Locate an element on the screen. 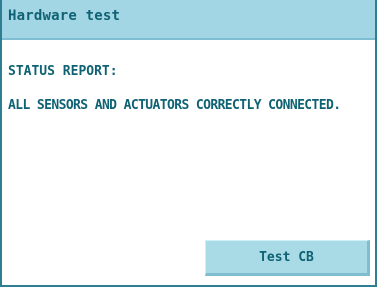  test-cb-button-label: Test CB is located at coordinates (286, 257).